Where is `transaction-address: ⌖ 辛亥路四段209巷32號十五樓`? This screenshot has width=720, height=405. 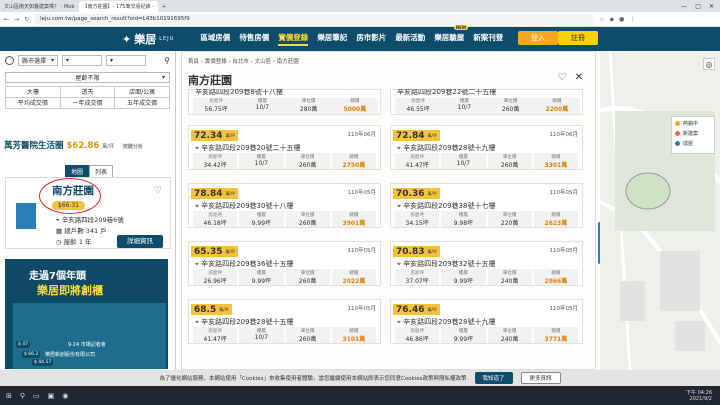
transaction-address: ⌖ 辛亥路四段209巷32號十五樓 is located at coordinates (446, 264).